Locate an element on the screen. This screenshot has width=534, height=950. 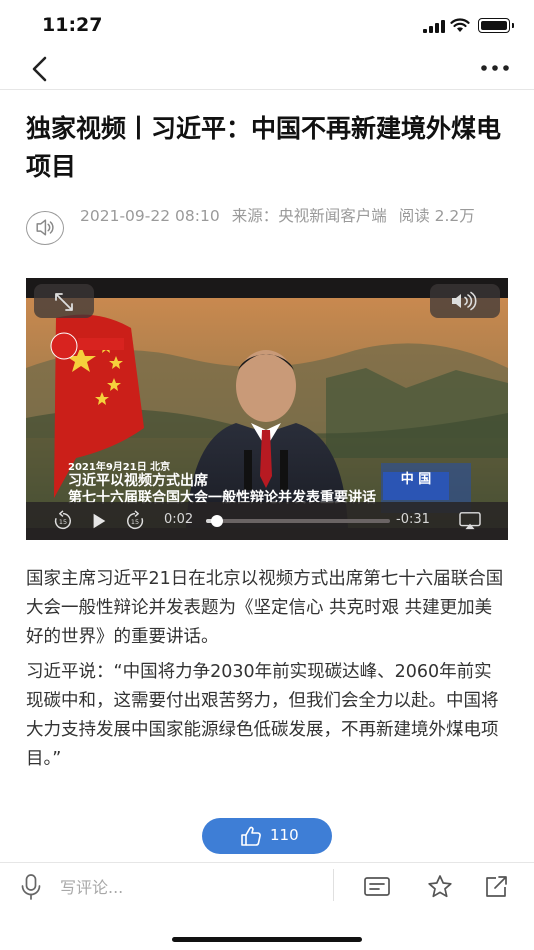
play-icon is located at coordinates (99, 521).